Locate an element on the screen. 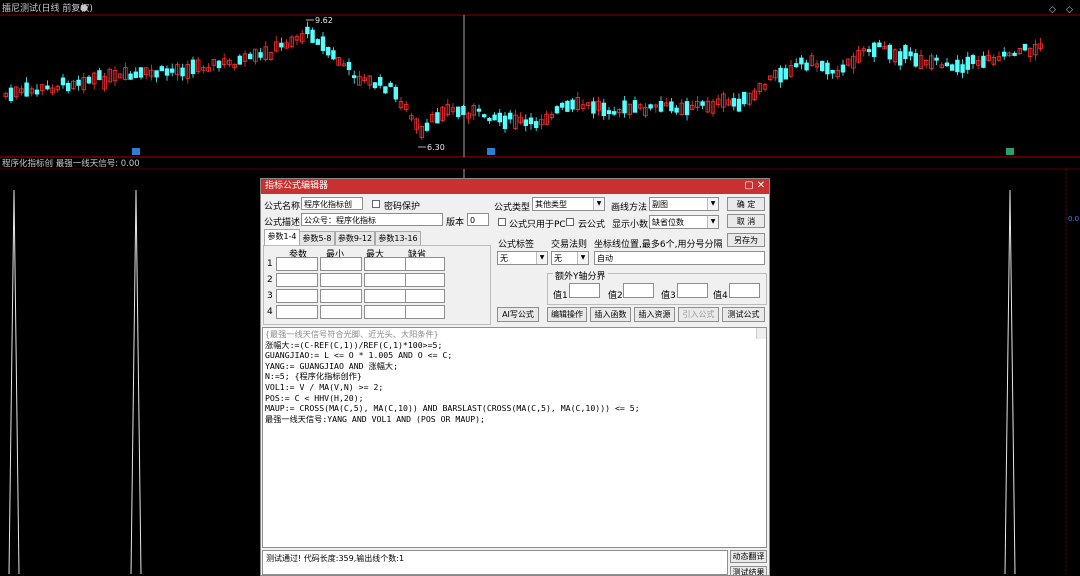 Image resolution: width=1080 pixels, height=576 pixels. tab-params-9-12: 参数9-12 is located at coordinates (355, 238).